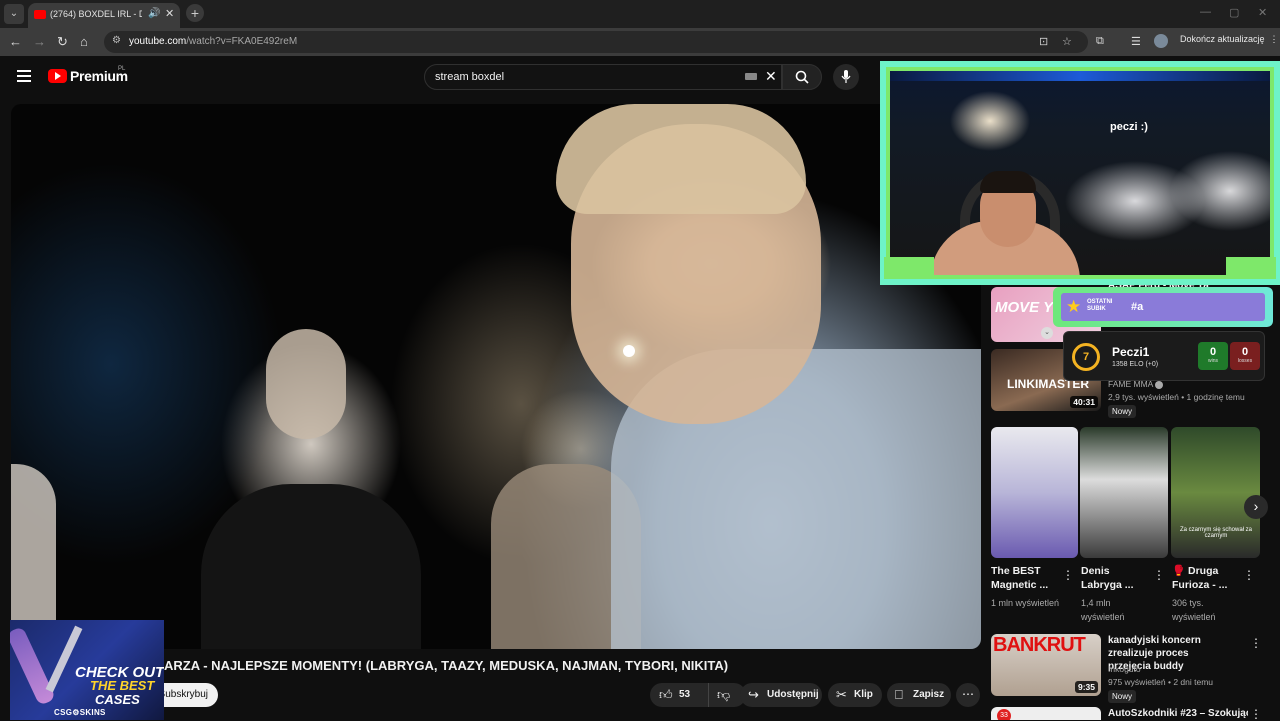 The height and width of the screenshot is (721, 1280). What do you see at coordinates (698, 695) in the screenshot?
I see `like-button: 👍︎ 53 👎︎` at bounding box center [698, 695].